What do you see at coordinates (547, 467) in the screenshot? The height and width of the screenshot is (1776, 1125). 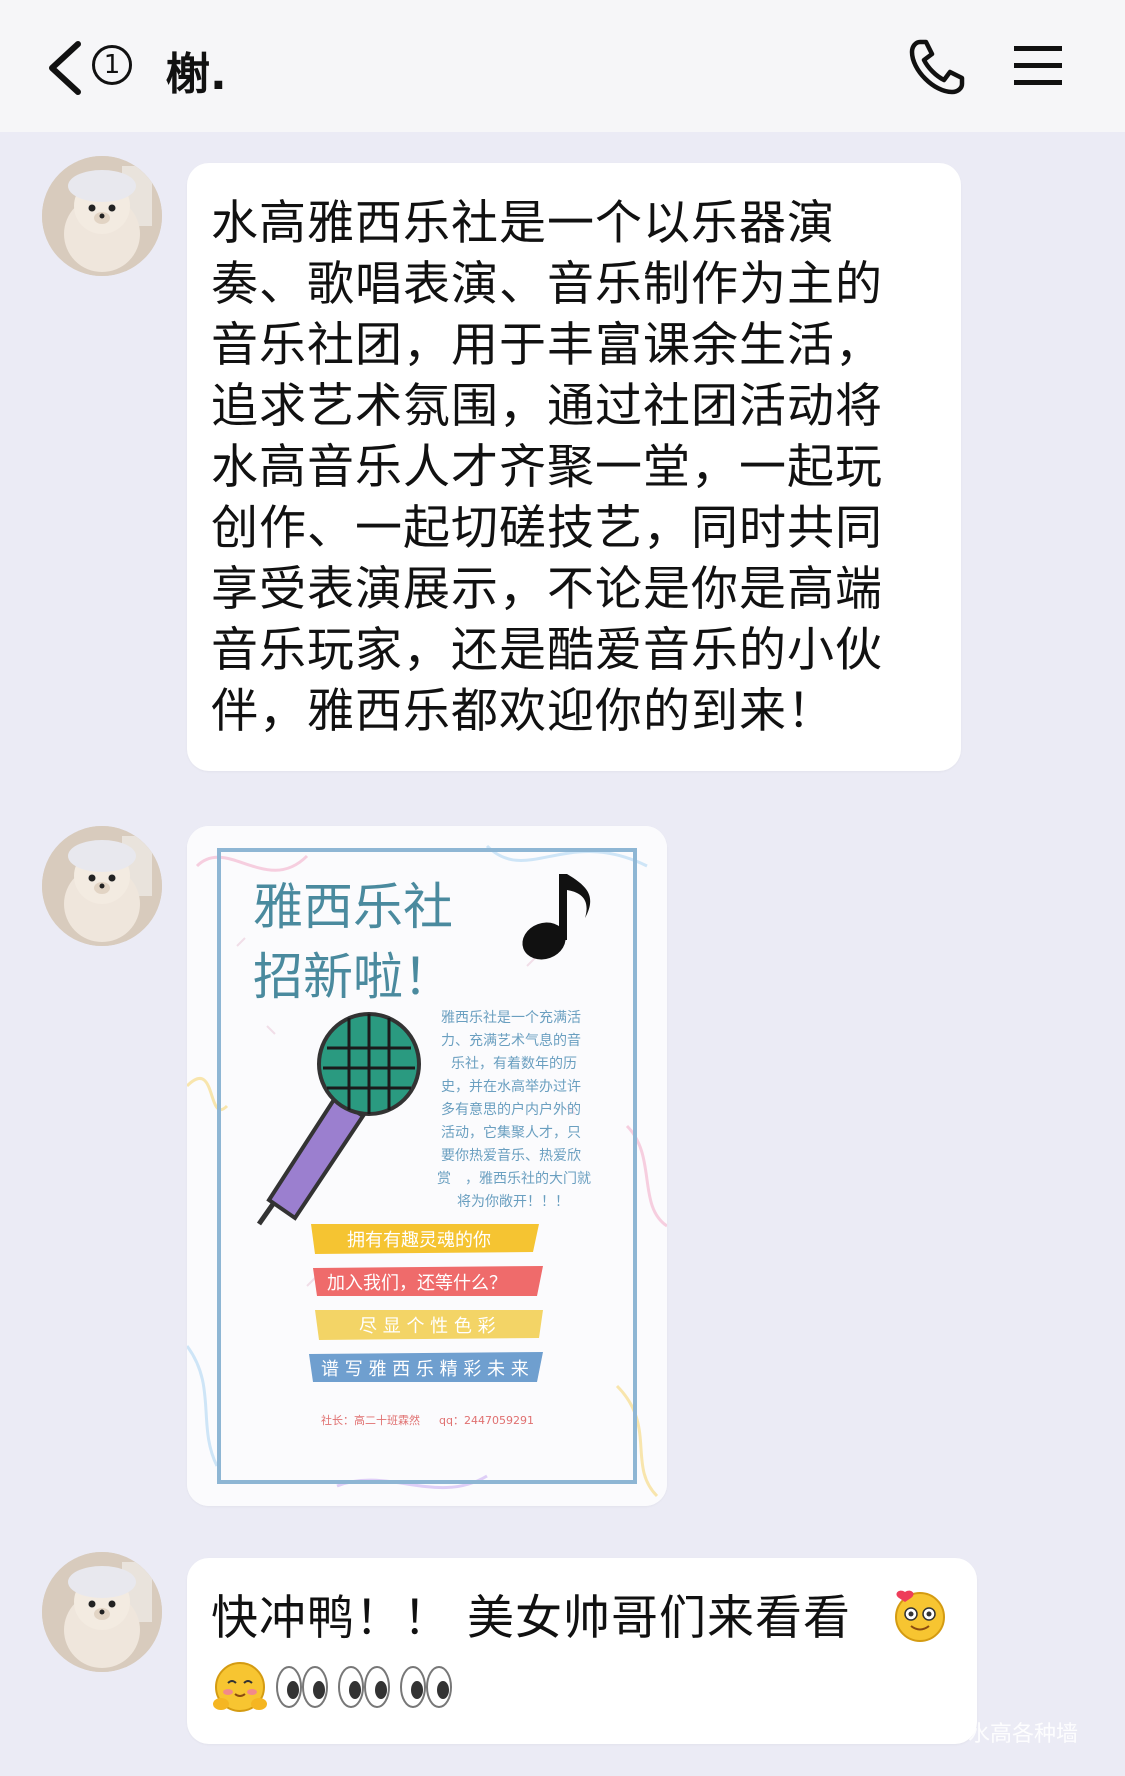 I see `message-line: 水高音乐人才齐聚一堂，一起玩` at bounding box center [547, 467].